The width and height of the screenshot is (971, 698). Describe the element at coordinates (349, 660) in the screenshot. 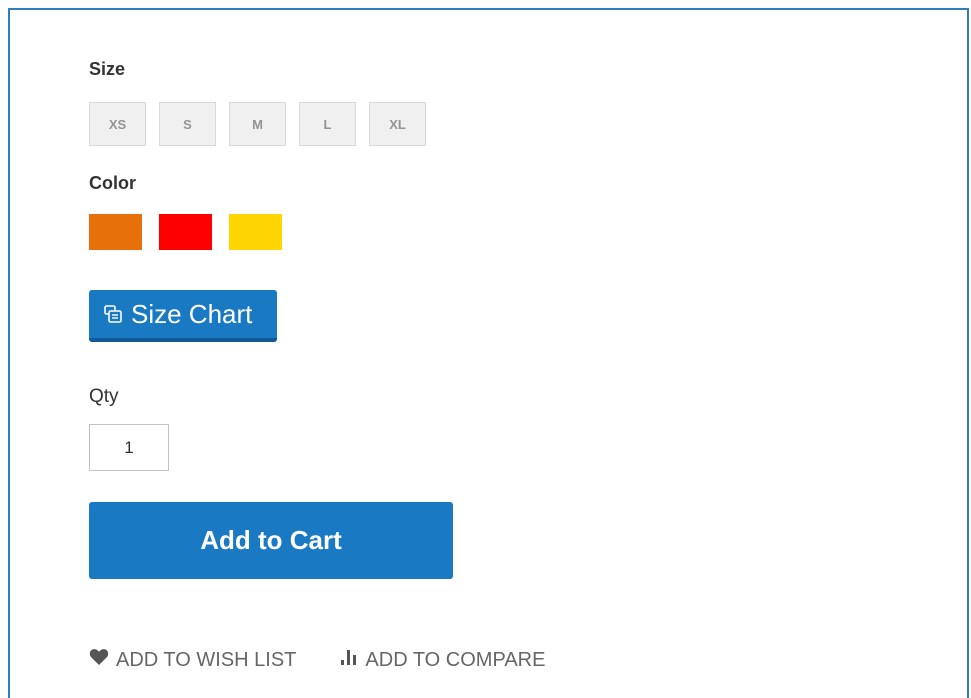

I see `bar-chart-icon` at that location.